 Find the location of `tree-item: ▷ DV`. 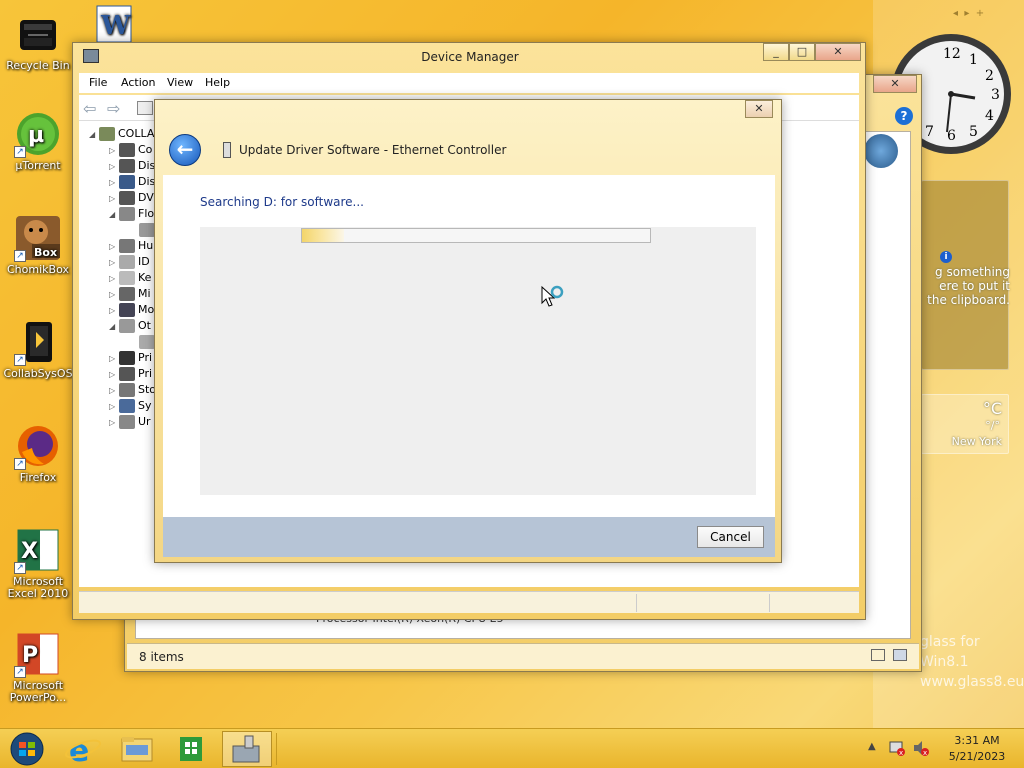

tree-item: ▷ DV is located at coordinates (131, 199).